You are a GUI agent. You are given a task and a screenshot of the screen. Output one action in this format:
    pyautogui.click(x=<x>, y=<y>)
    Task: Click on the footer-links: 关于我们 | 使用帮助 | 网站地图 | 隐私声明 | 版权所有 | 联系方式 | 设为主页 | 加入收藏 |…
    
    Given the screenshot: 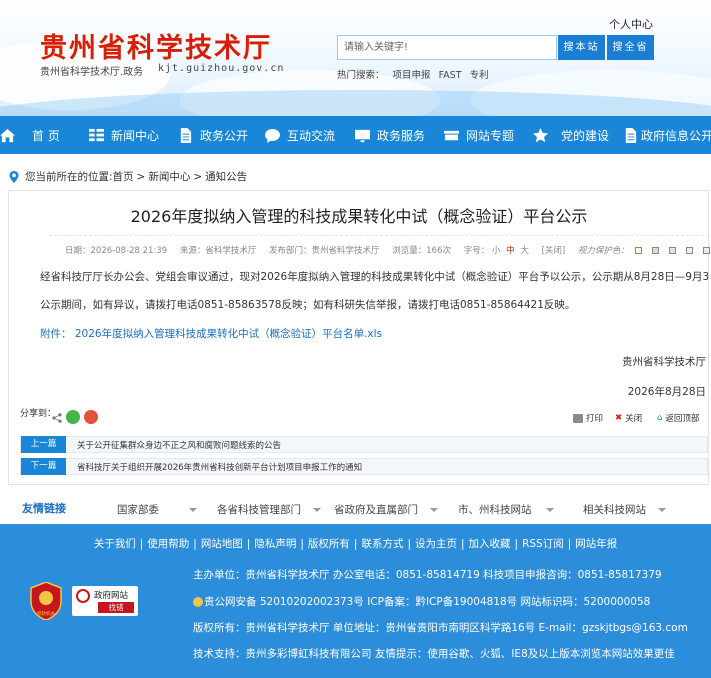 What is the action you would take?
    pyautogui.click(x=355, y=543)
    